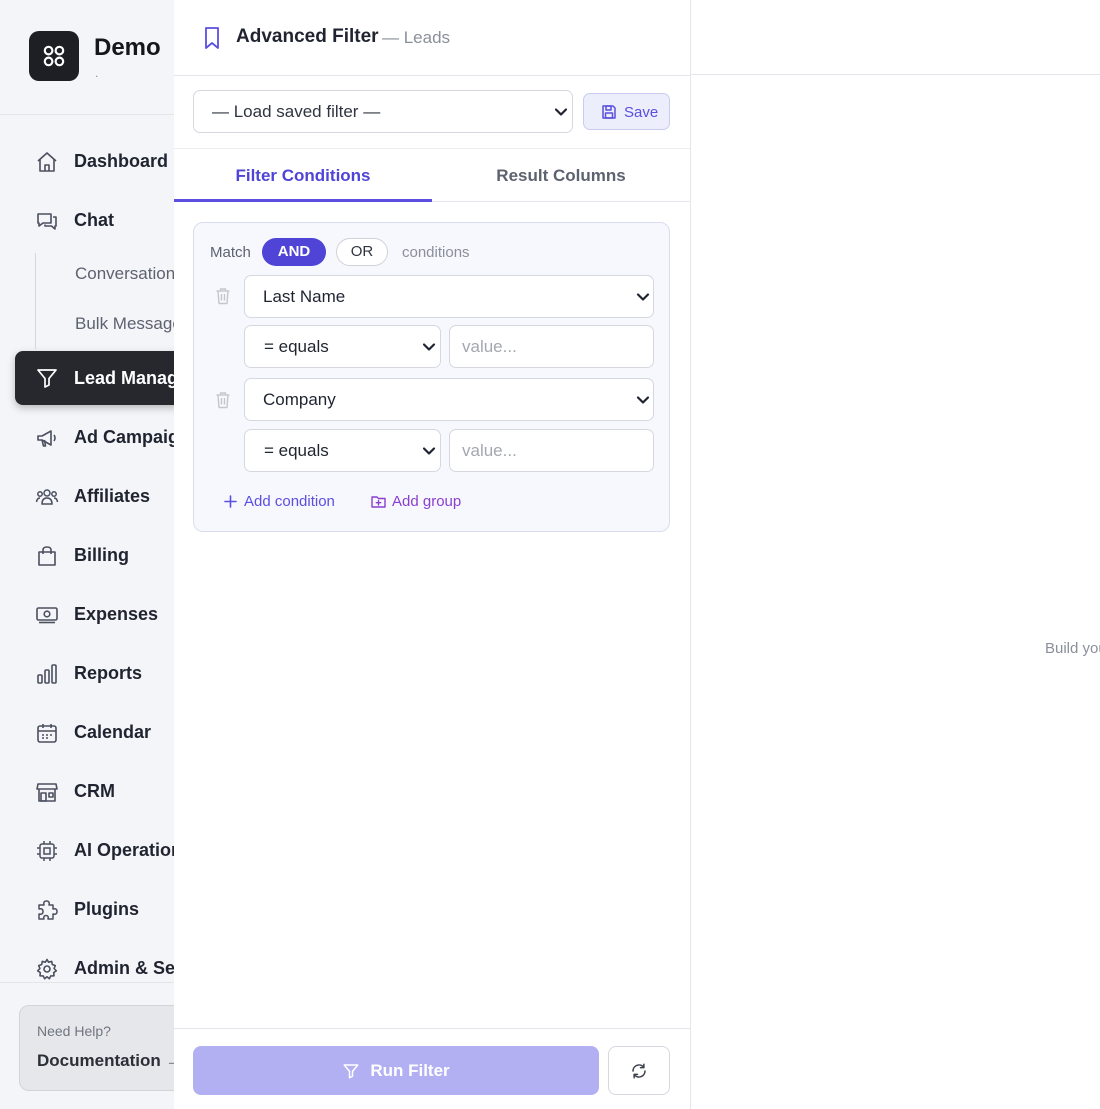 Image resolution: width=1100 pixels, height=1109 pixels. What do you see at coordinates (641, 112) in the screenshot?
I see `save-button-label: Save` at bounding box center [641, 112].